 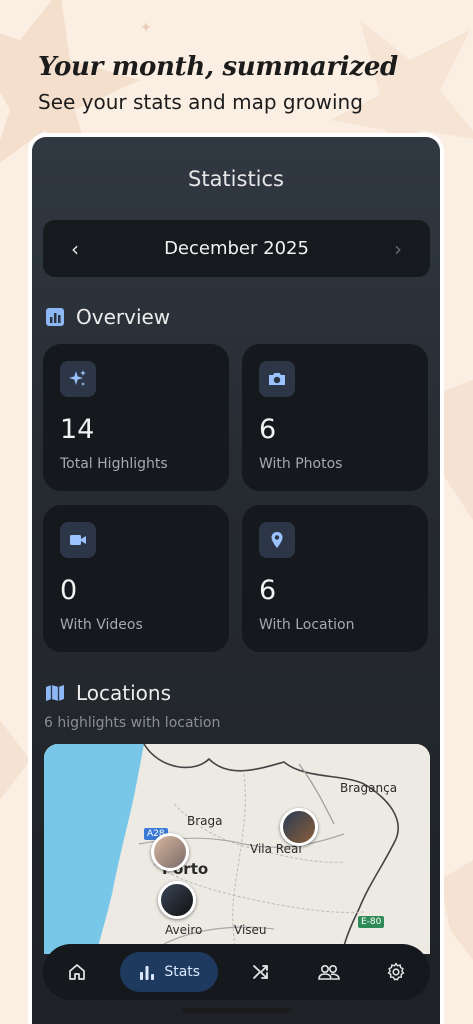 I want to click on nav-people, so click(x=329, y=972).